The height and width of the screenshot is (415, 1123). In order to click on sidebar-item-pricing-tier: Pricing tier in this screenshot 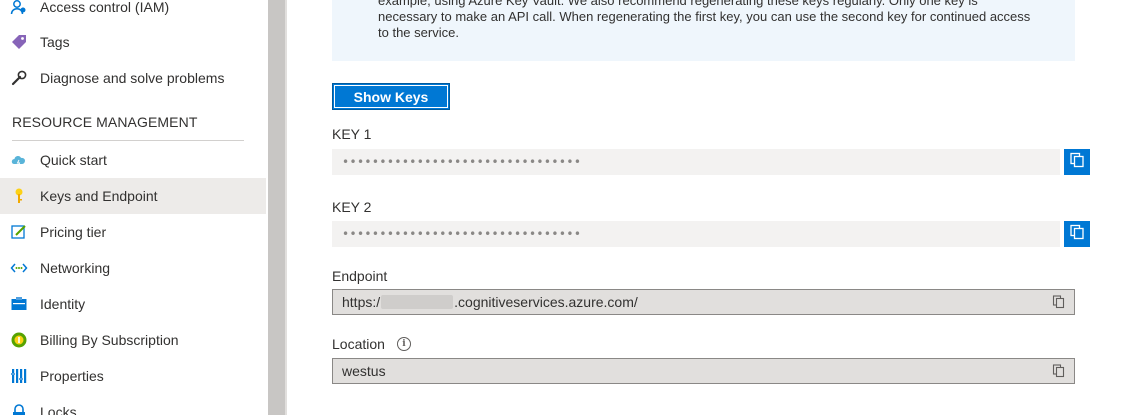, I will do `click(133, 232)`.